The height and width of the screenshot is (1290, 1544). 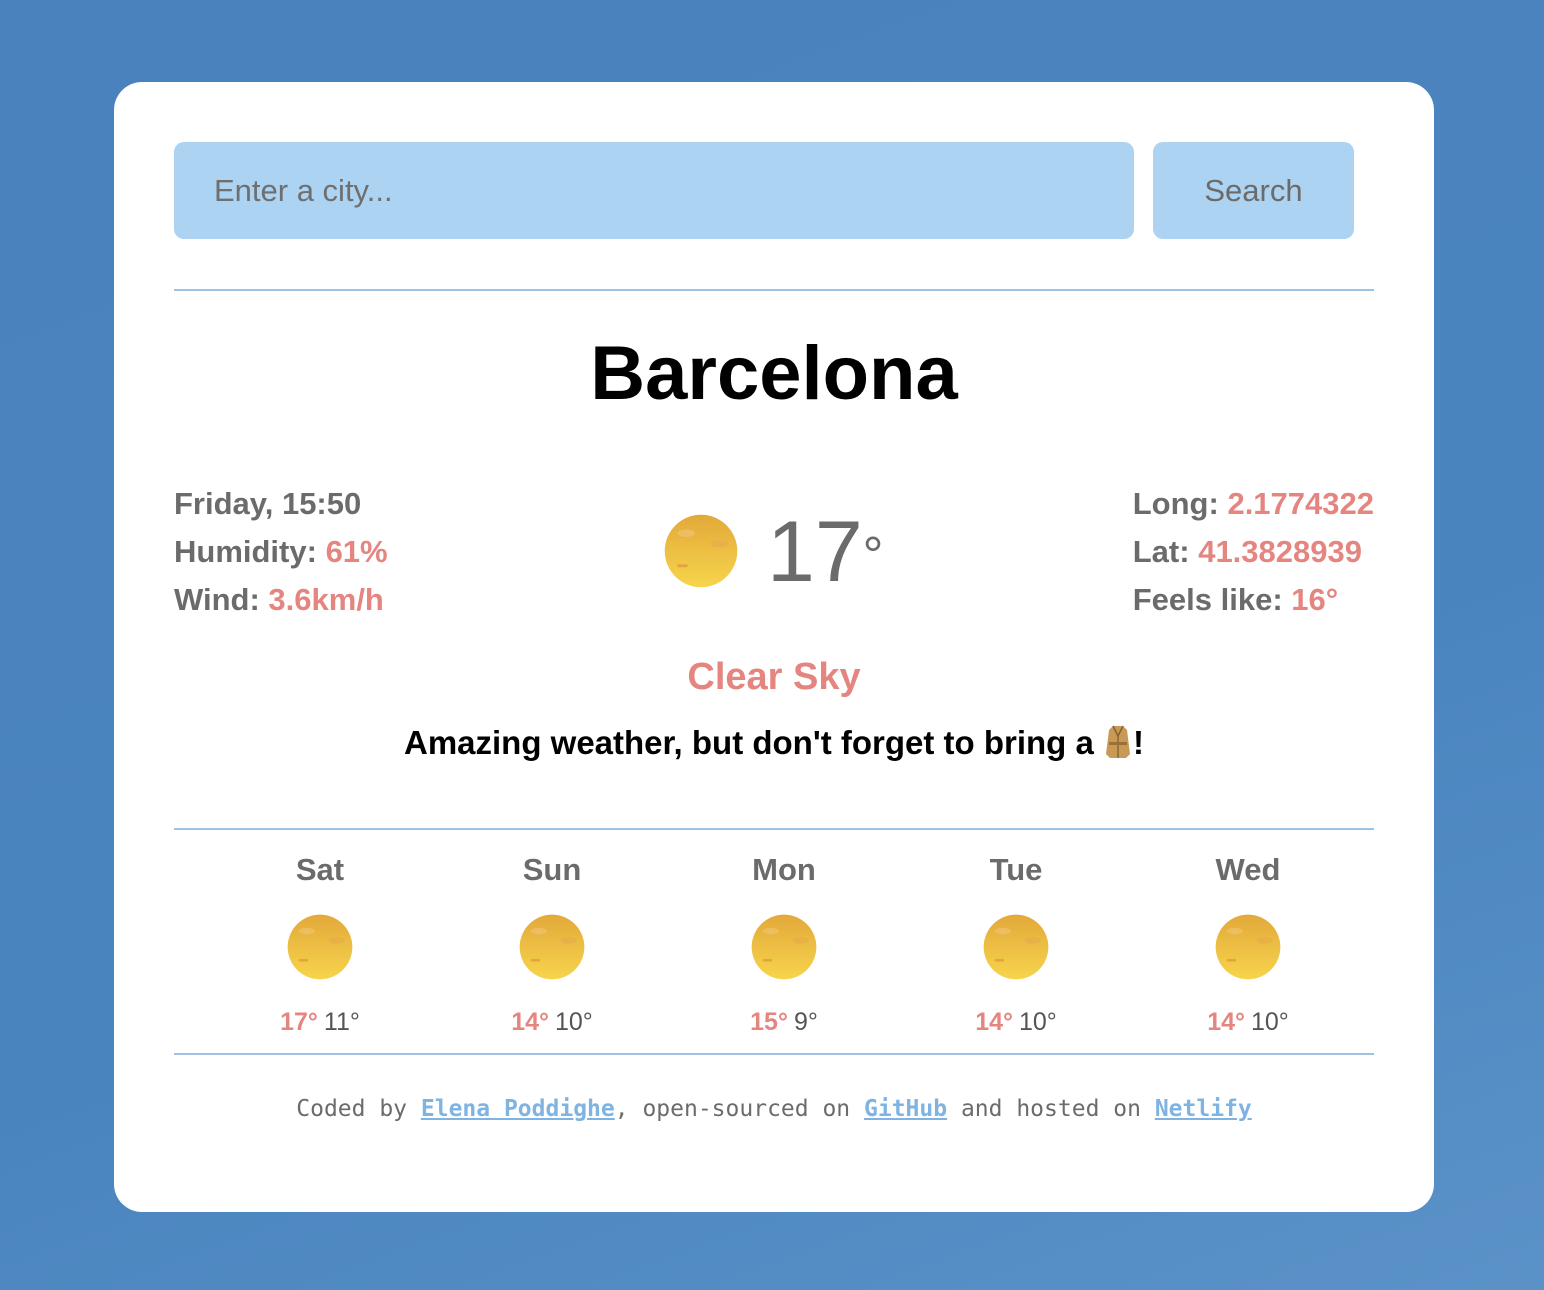 I want to click on current-weather: 17°, so click(x=784, y=557).